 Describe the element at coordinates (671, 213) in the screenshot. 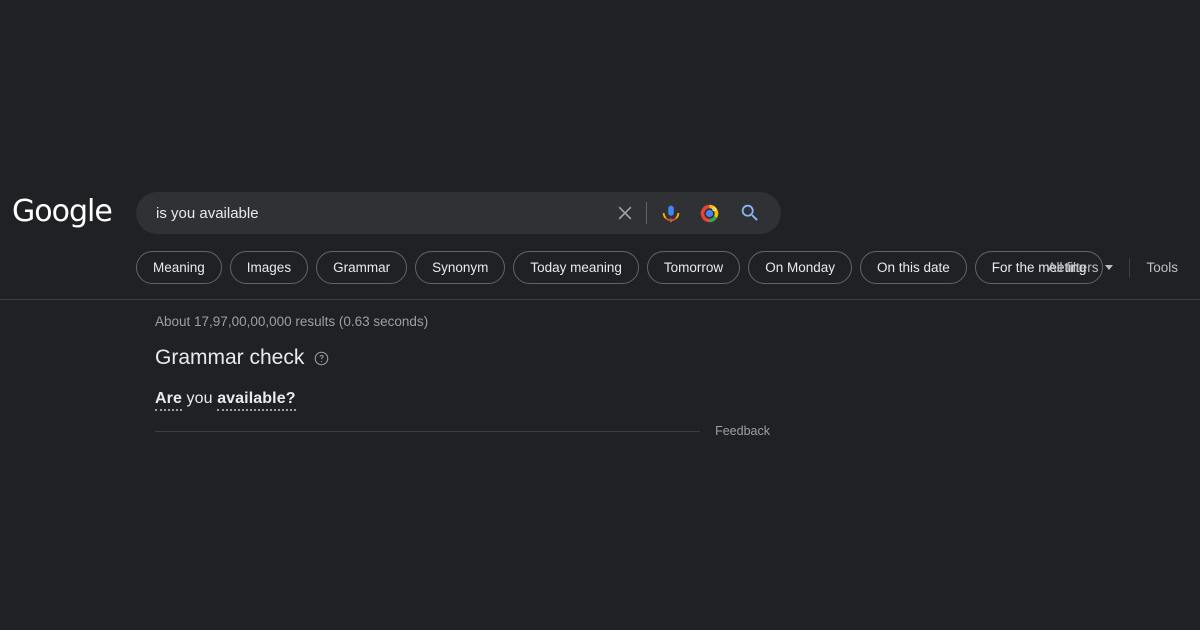

I see `microphone-icon` at that location.